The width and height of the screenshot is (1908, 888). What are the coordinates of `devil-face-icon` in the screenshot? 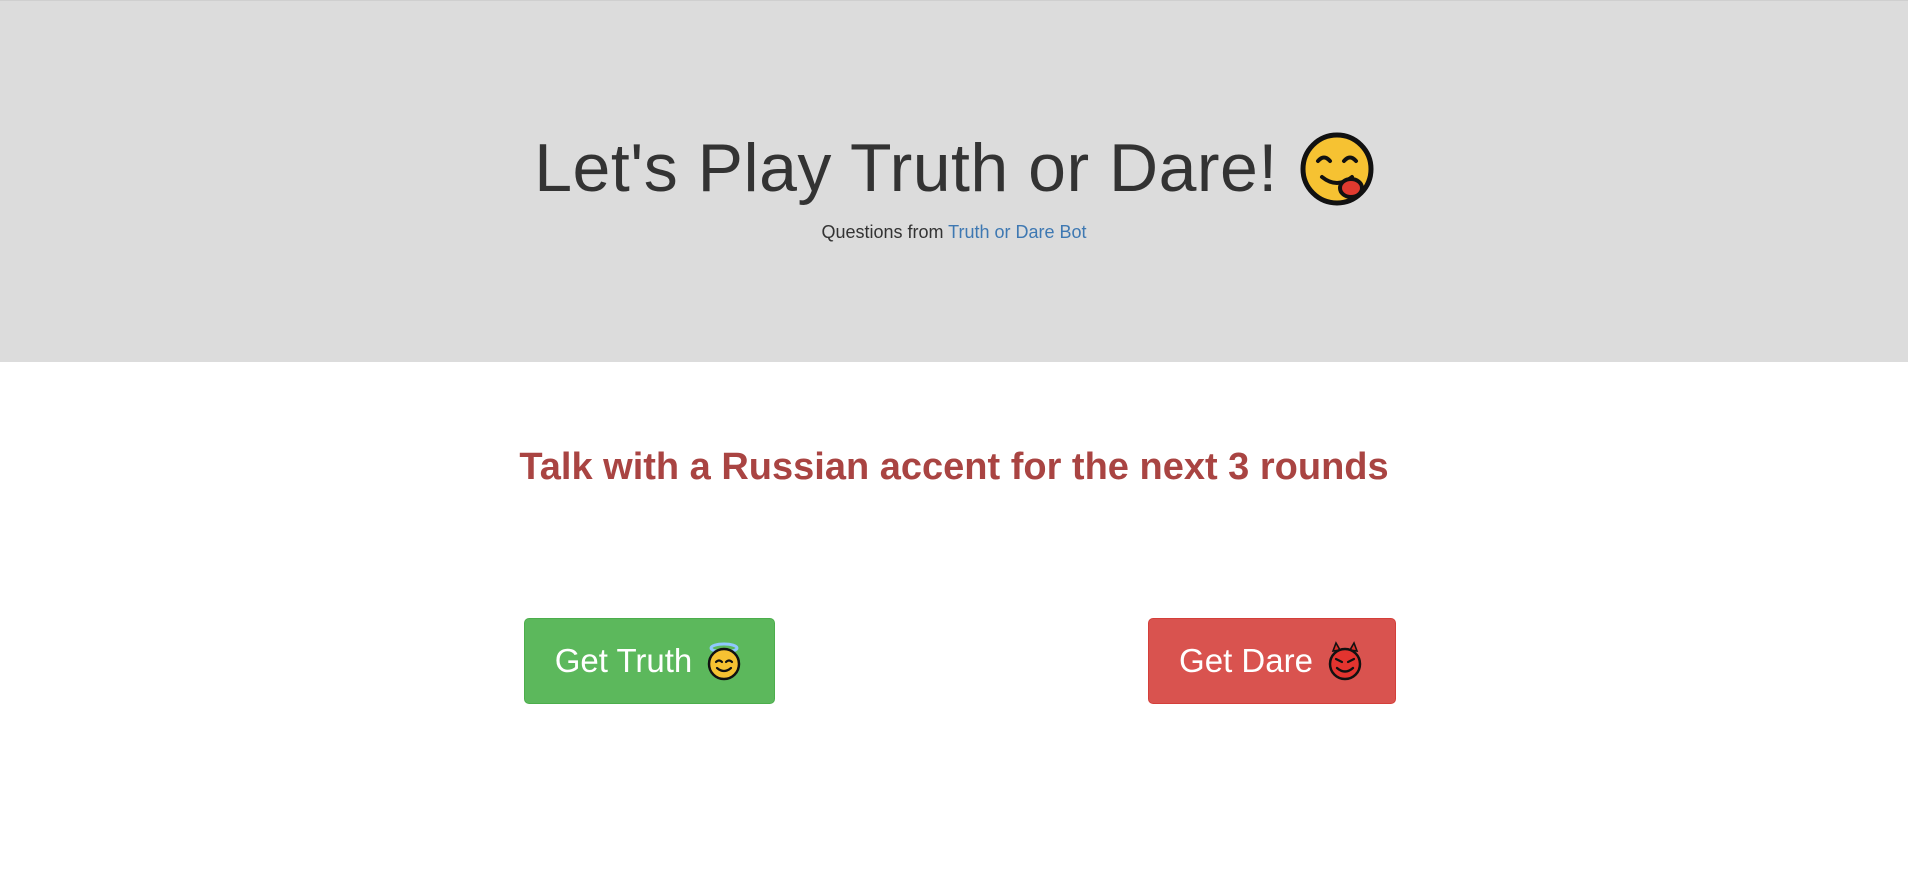 It's located at (1345, 661).